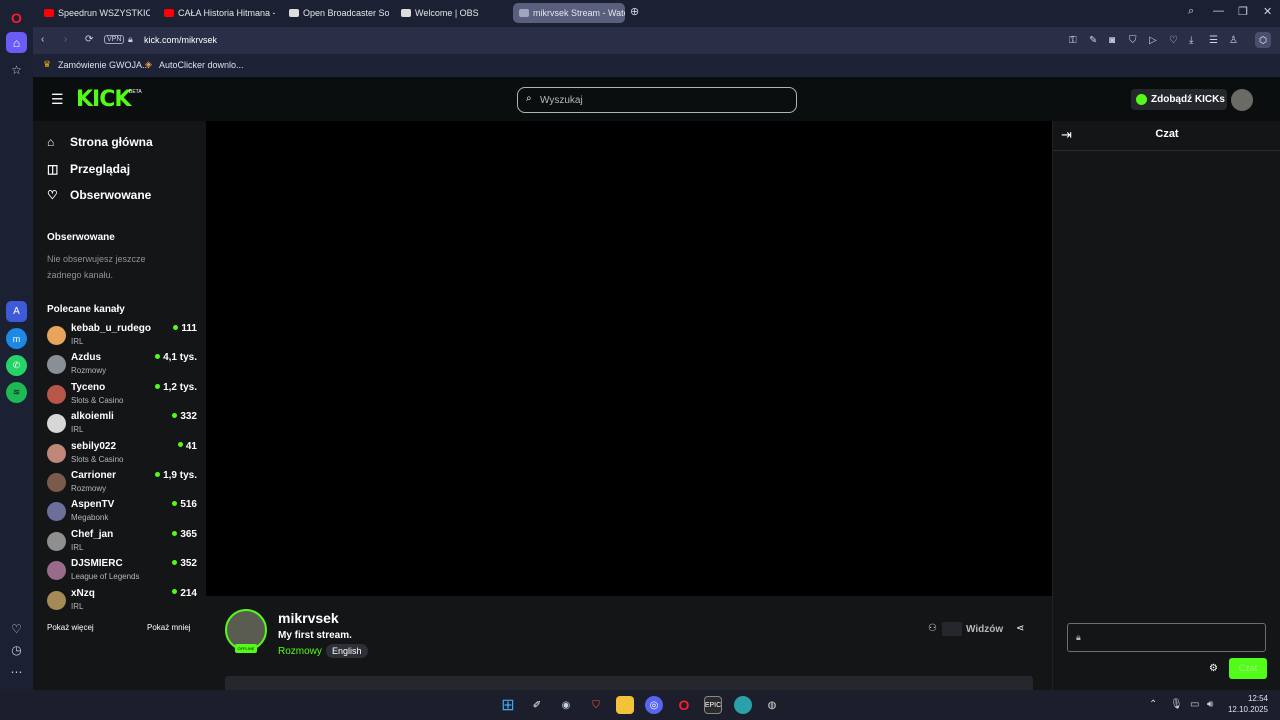 Image resolution: width=1280 pixels, height=720 pixels. I want to click on maximize-icon: ❐, so click(1243, 11).